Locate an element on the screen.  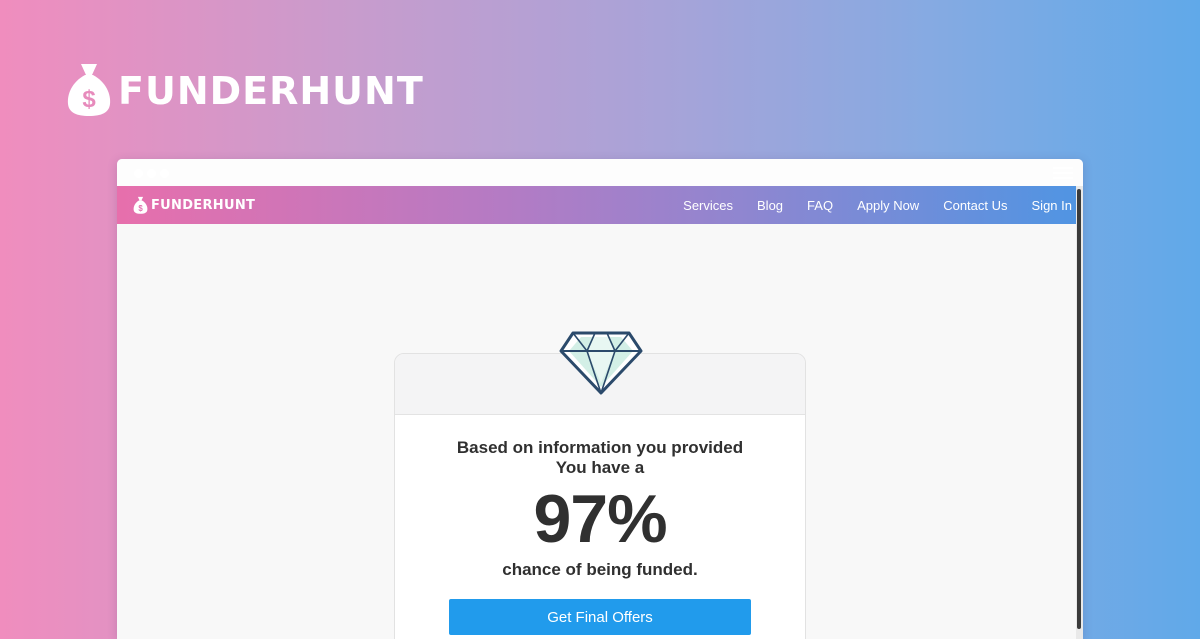
result-lead-text: You have a is located at coordinates (600, 467).